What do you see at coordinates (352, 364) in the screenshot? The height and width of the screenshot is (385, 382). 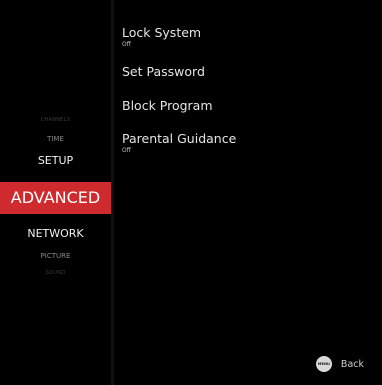 I see `back-label: Back` at bounding box center [352, 364].